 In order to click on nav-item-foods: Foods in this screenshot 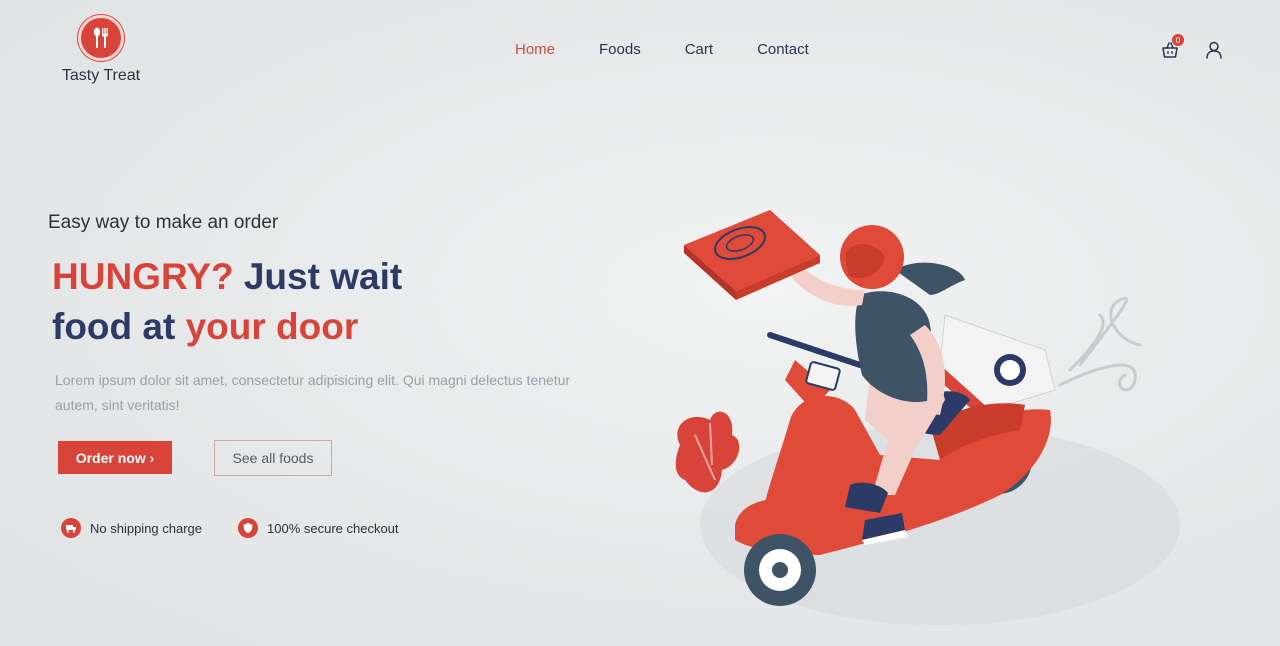, I will do `click(620, 49)`.